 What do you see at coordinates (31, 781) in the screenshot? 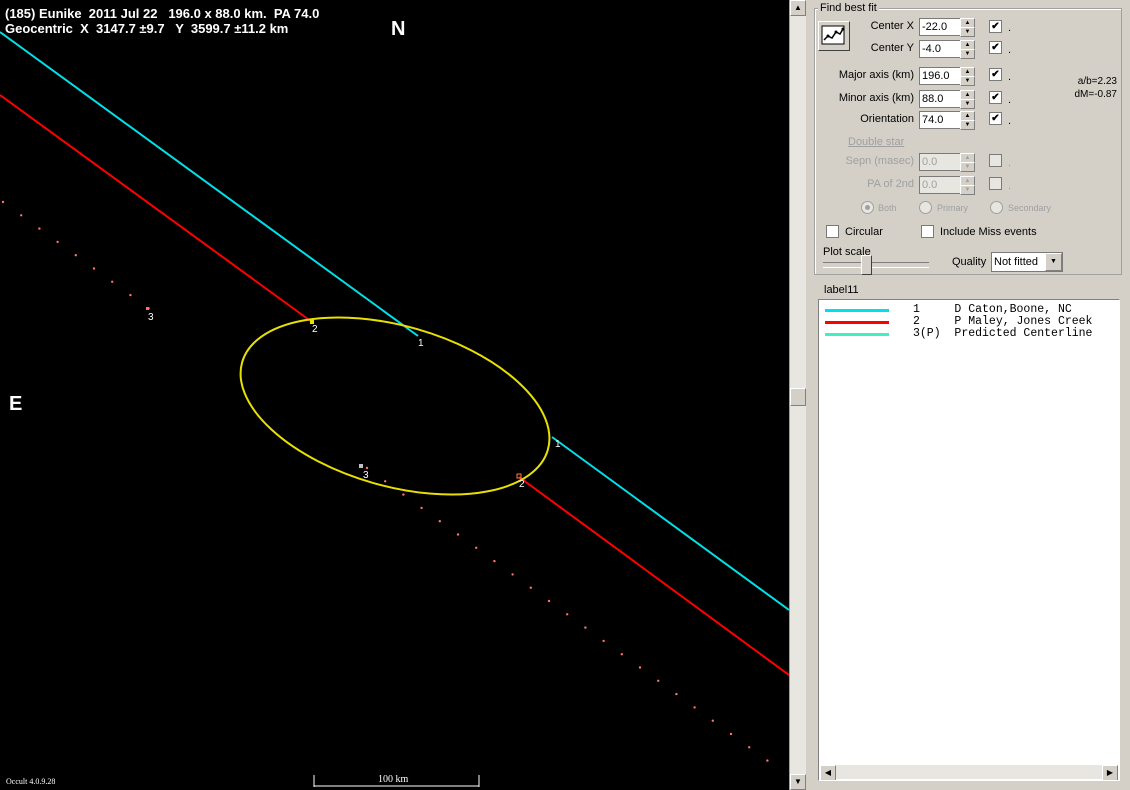
I see `version-label: Occult 4.0.9.28` at bounding box center [31, 781].